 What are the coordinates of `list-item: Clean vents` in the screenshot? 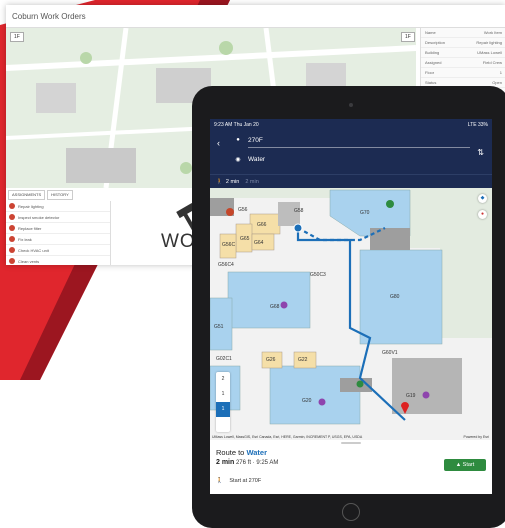 It's located at (58, 260).